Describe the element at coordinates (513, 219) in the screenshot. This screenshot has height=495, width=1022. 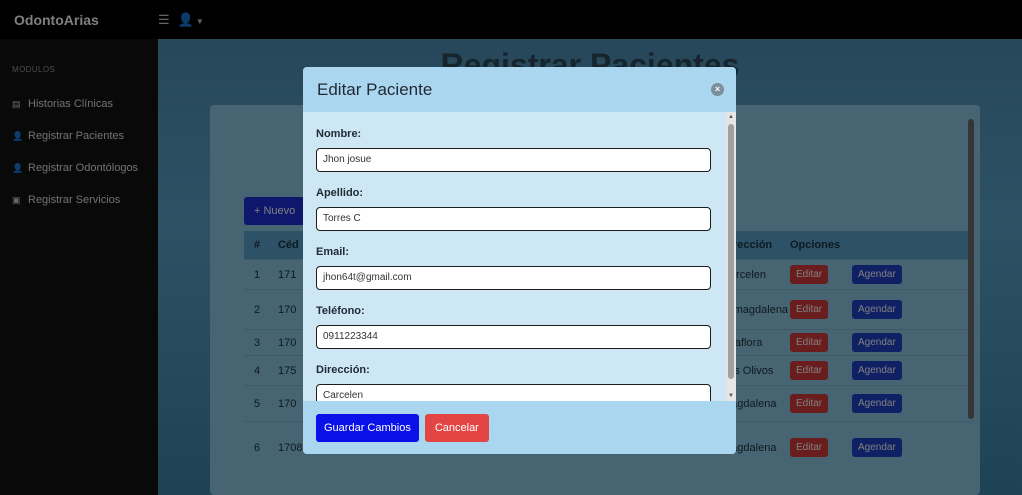
I see `apellido-field: Torres C` at that location.